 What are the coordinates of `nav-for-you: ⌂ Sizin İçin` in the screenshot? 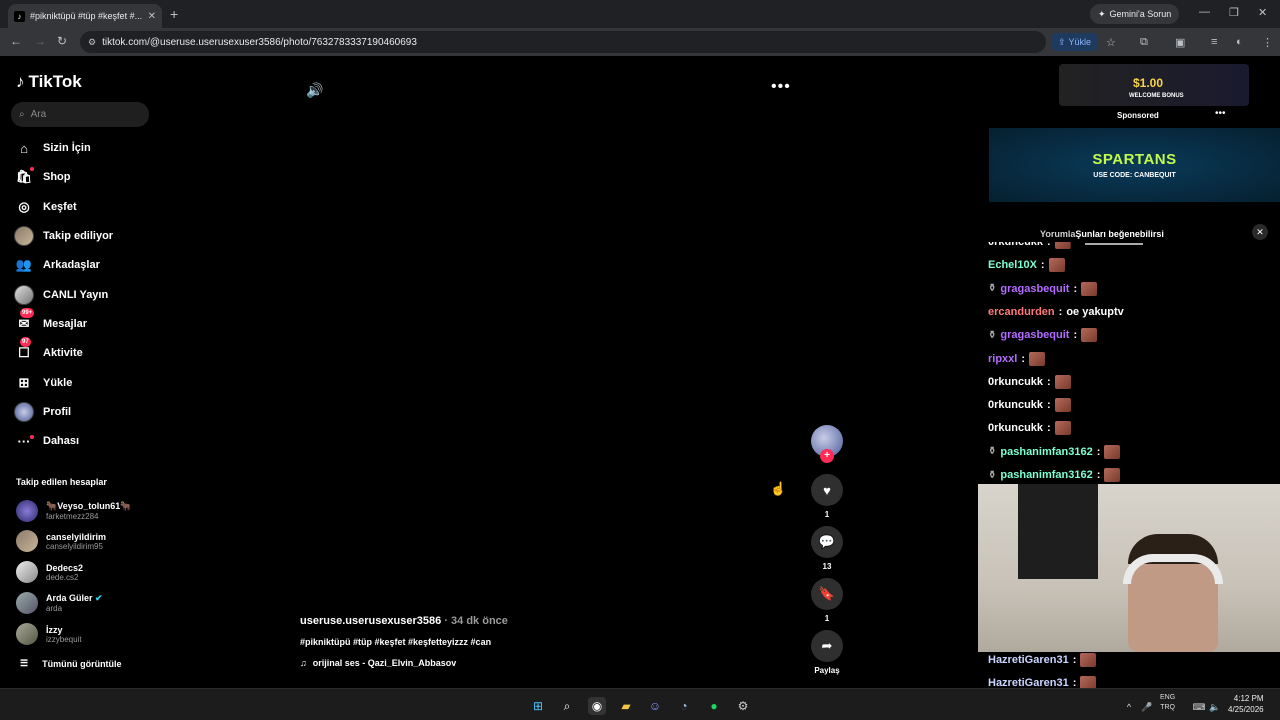 It's located at (52, 148).